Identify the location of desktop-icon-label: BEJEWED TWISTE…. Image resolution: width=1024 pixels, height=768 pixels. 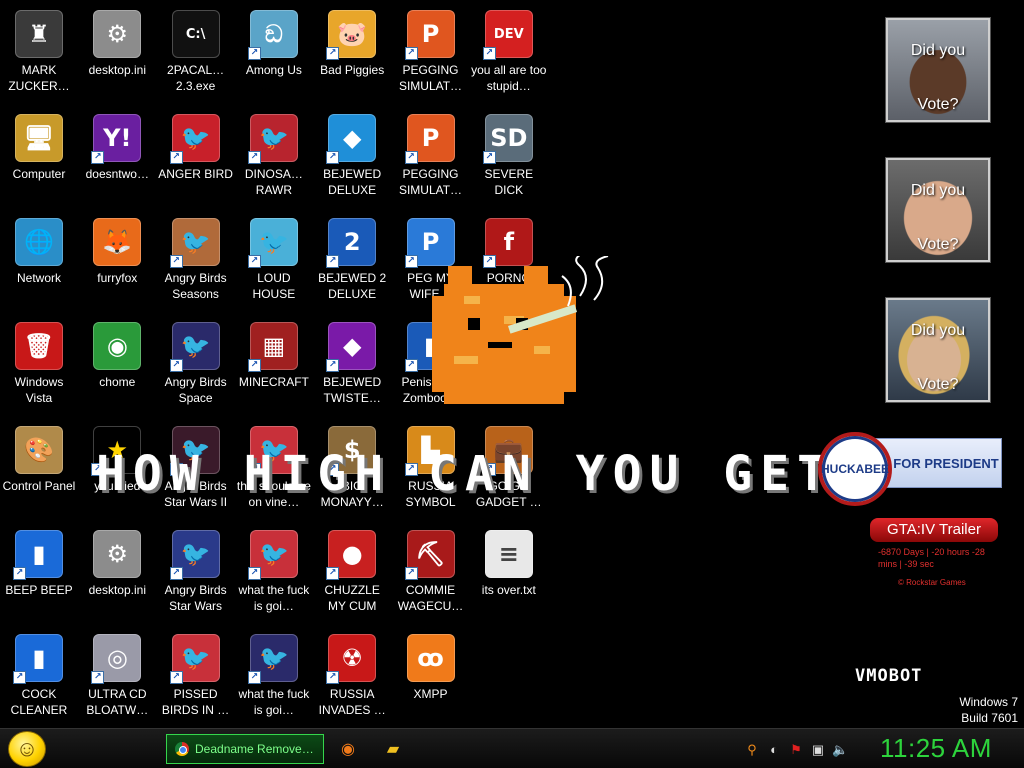
(352, 390).